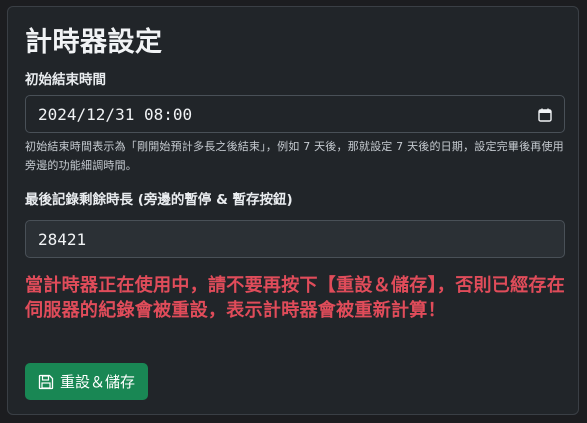 The width and height of the screenshot is (587, 423). I want to click on calendar-icon, so click(545, 114).